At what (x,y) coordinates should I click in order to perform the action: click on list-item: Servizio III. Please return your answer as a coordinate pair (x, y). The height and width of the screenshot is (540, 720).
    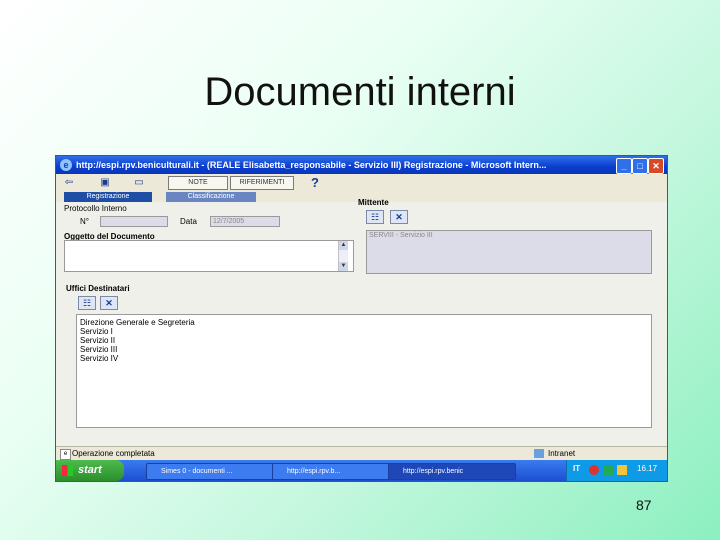
    Looking at the image, I should click on (98, 349).